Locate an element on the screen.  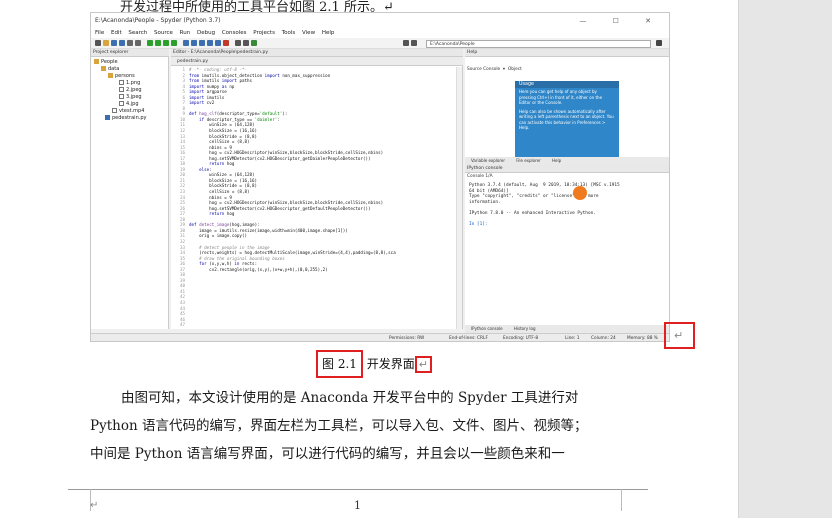
footer-paragraph-mark: ↵ is located at coordinates (94, 505).